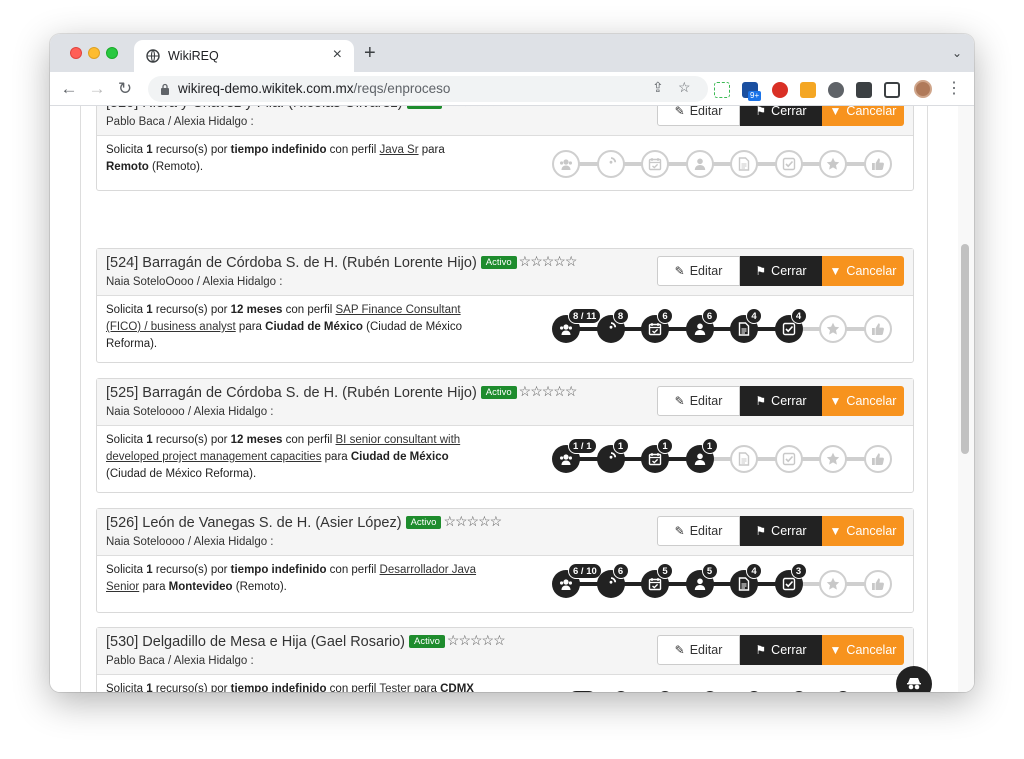 The width and height of the screenshot is (1024, 759). What do you see at coordinates (658, 87) in the screenshot?
I see `share-icon: ⇪` at bounding box center [658, 87].